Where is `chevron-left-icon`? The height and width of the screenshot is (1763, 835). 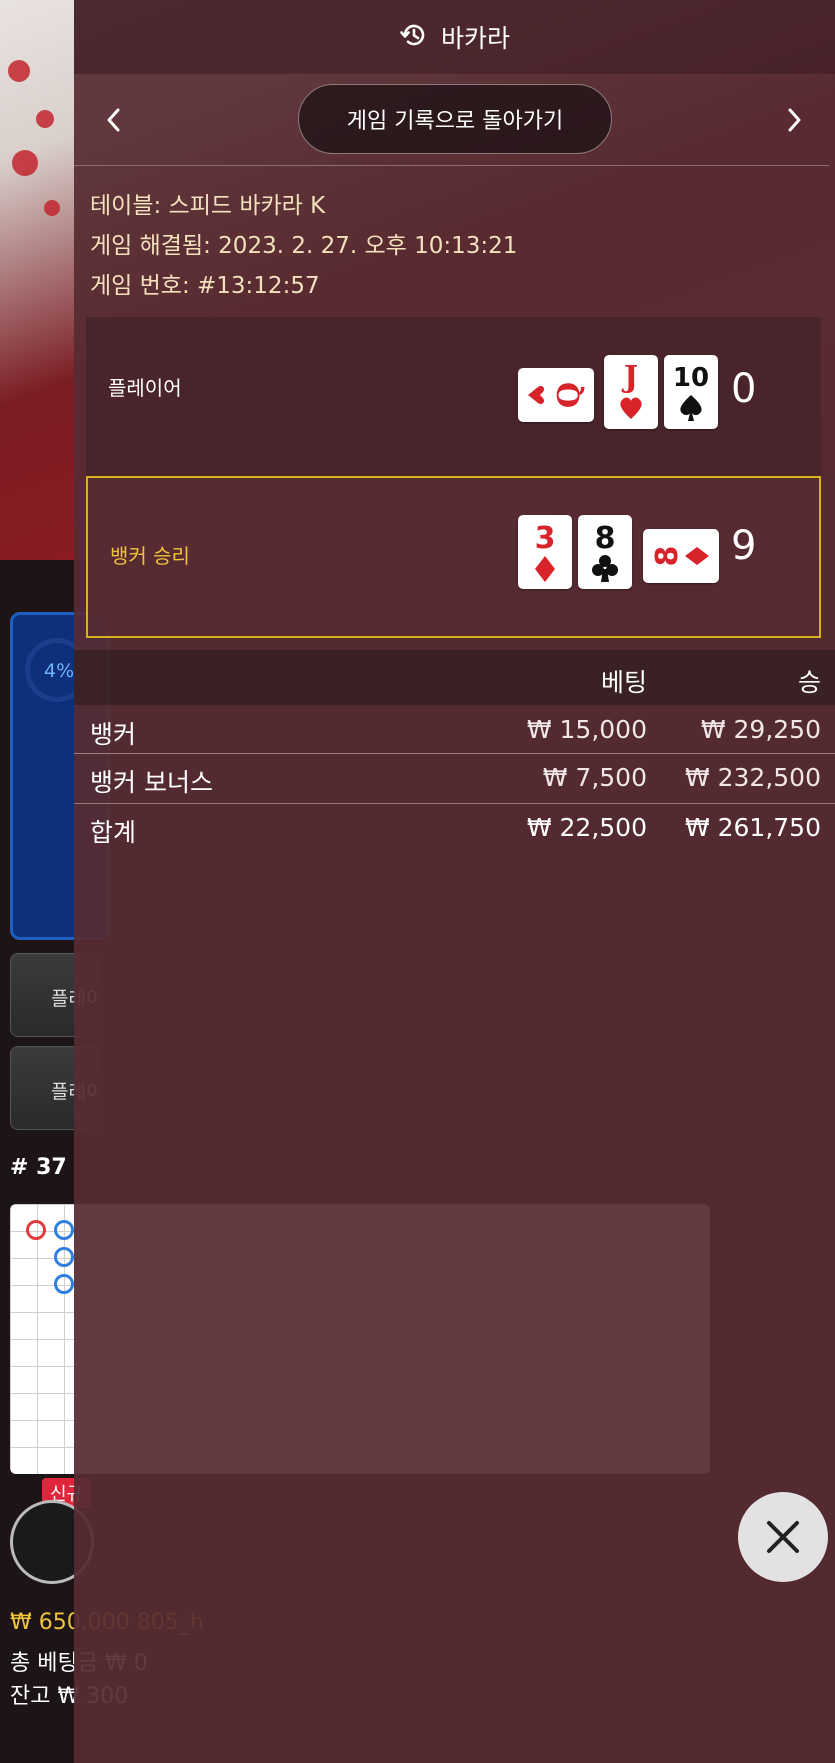
chevron-left-icon is located at coordinates (113, 120).